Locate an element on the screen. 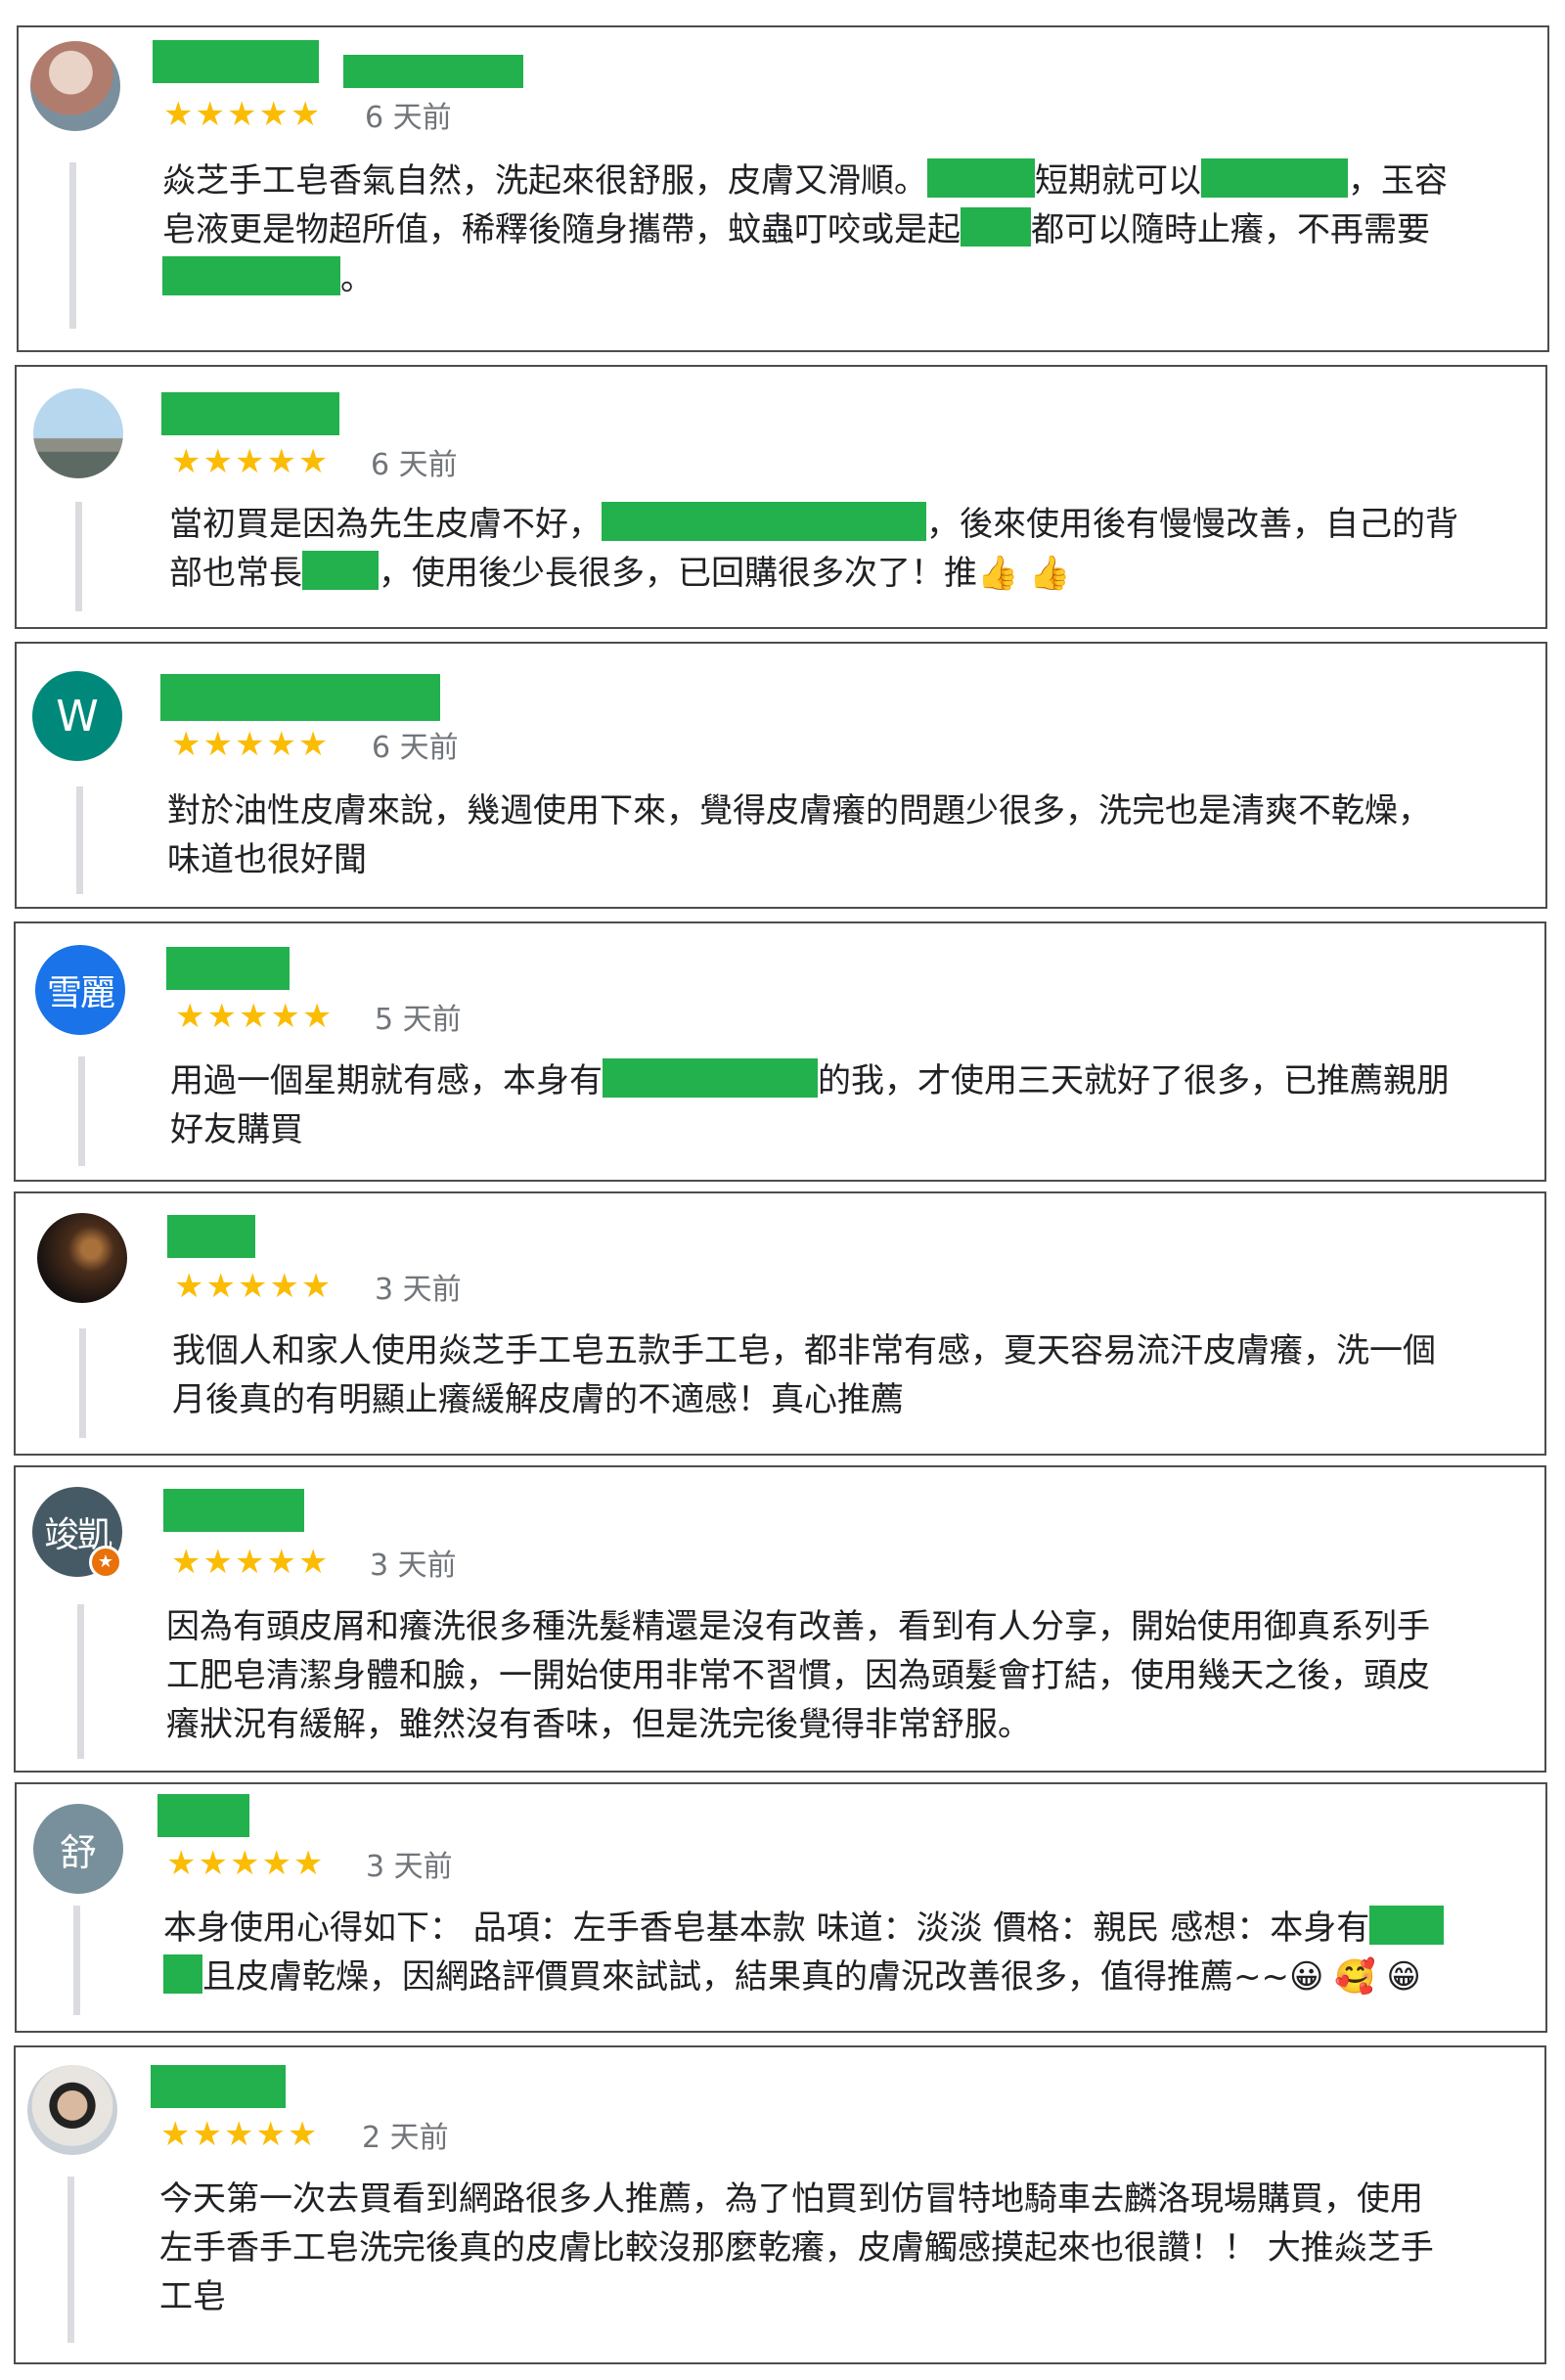 The height and width of the screenshot is (2380, 1565). review-line: 工皂 is located at coordinates (192, 2296).